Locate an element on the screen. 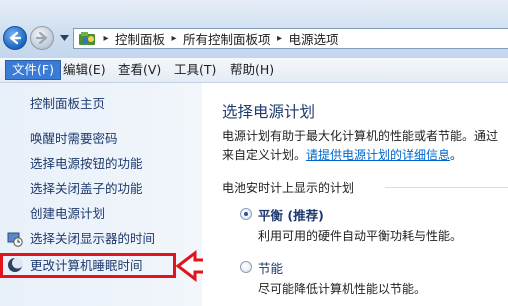 This screenshot has height=306, width=508. address-bar: ▸ 控制面板 ▸ 所有控制面板项 ▸ 电源选项 is located at coordinates (290, 38).